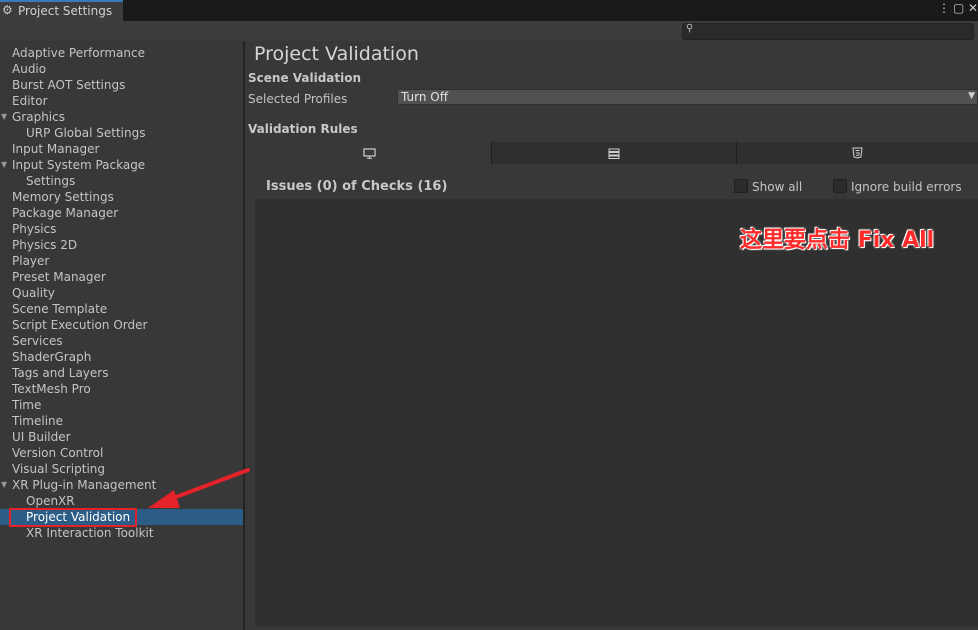  What do you see at coordinates (37, 341) in the screenshot?
I see `sidebar-item-label: Services` at bounding box center [37, 341].